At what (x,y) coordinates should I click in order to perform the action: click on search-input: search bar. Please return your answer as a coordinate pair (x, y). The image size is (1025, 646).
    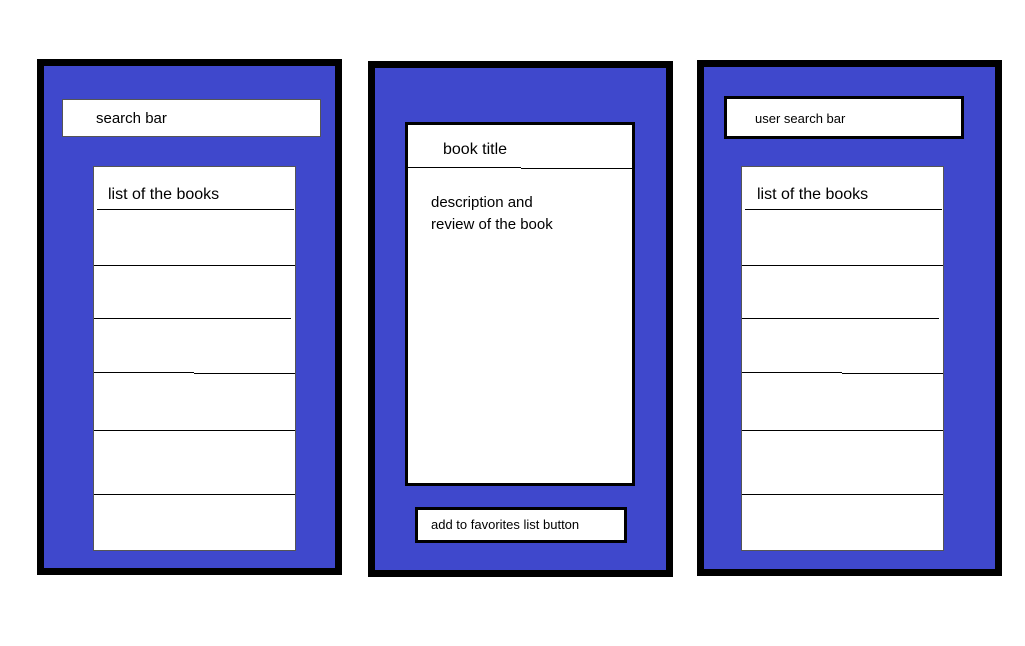
    Looking at the image, I should click on (191, 118).